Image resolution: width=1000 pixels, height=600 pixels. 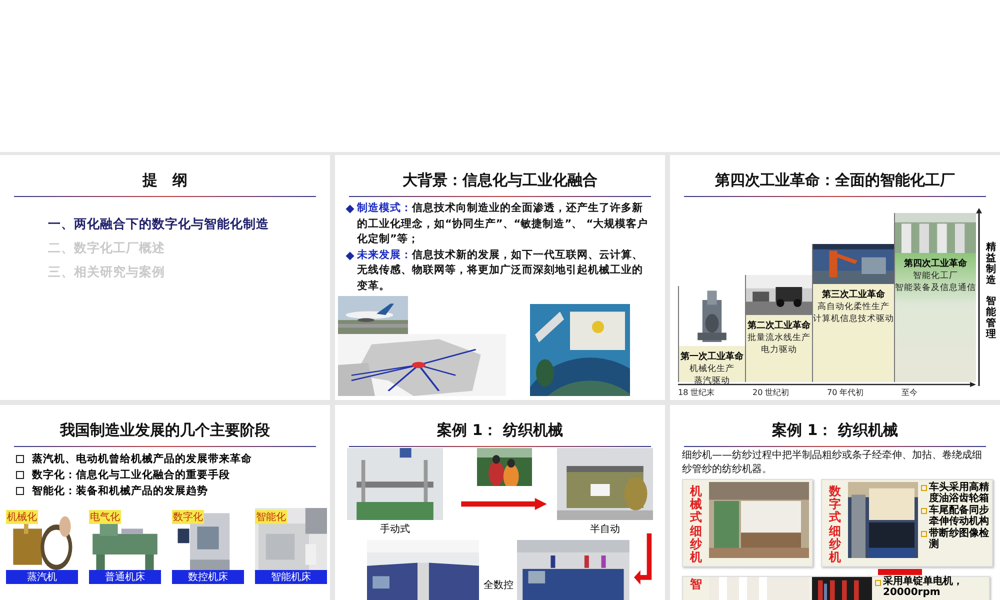 What do you see at coordinates (959, 516) in the screenshot?
I see `note-text: 车尾配备同步牵伸传动机构` at bounding box center [959, 516].